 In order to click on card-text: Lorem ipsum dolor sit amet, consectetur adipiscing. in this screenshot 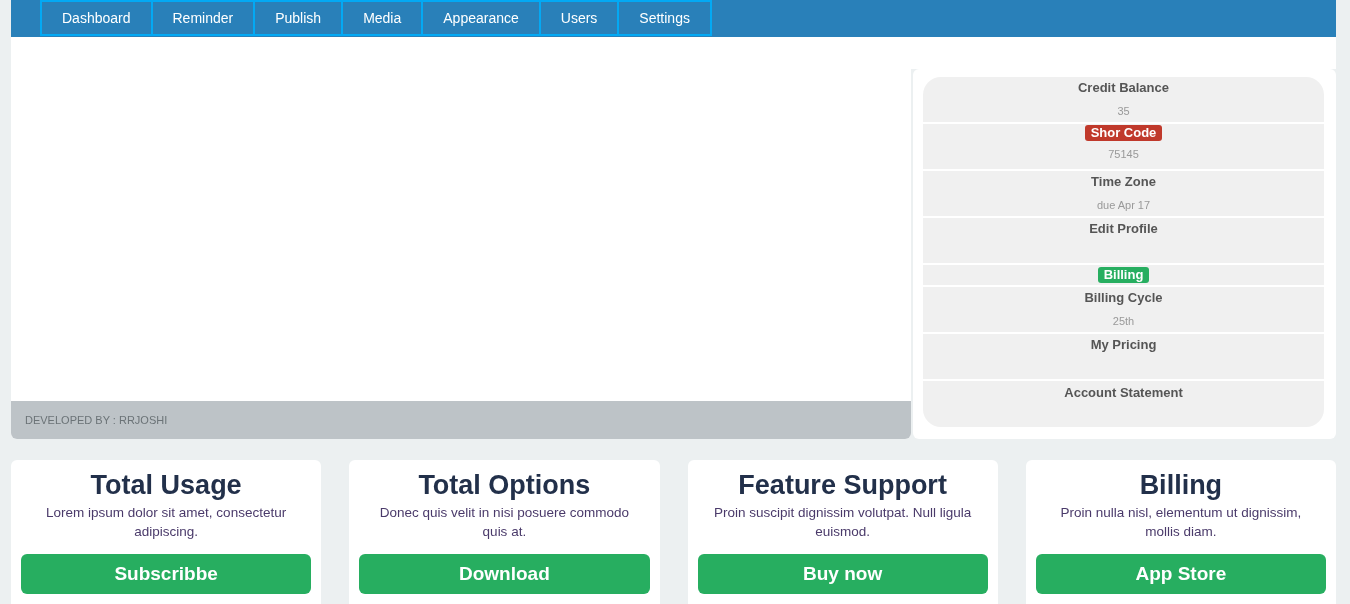, I will do `click(166, 522)`.